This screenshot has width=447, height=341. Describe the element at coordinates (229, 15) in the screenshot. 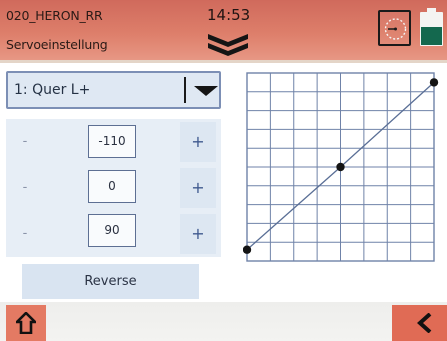

I see `clock: 14:53` at that location.